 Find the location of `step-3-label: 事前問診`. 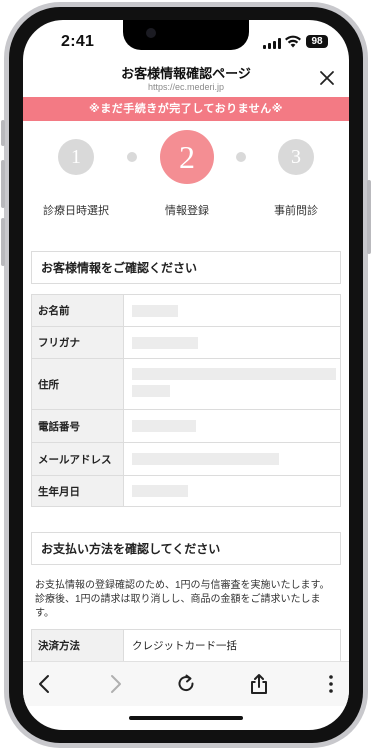

step-3-label: 事前問診 is located at coordinates (296, 211).